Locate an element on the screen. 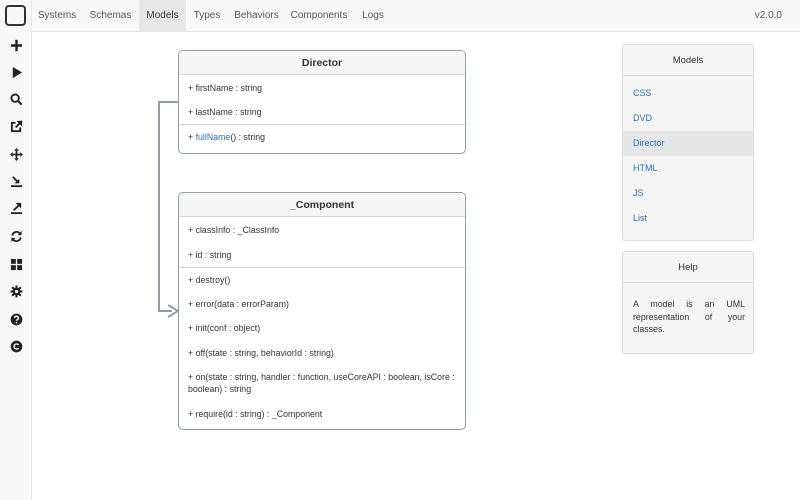 The width and height of the screenshot is (800, 500). model-link-js: JS is located at coordinates (688, 193).